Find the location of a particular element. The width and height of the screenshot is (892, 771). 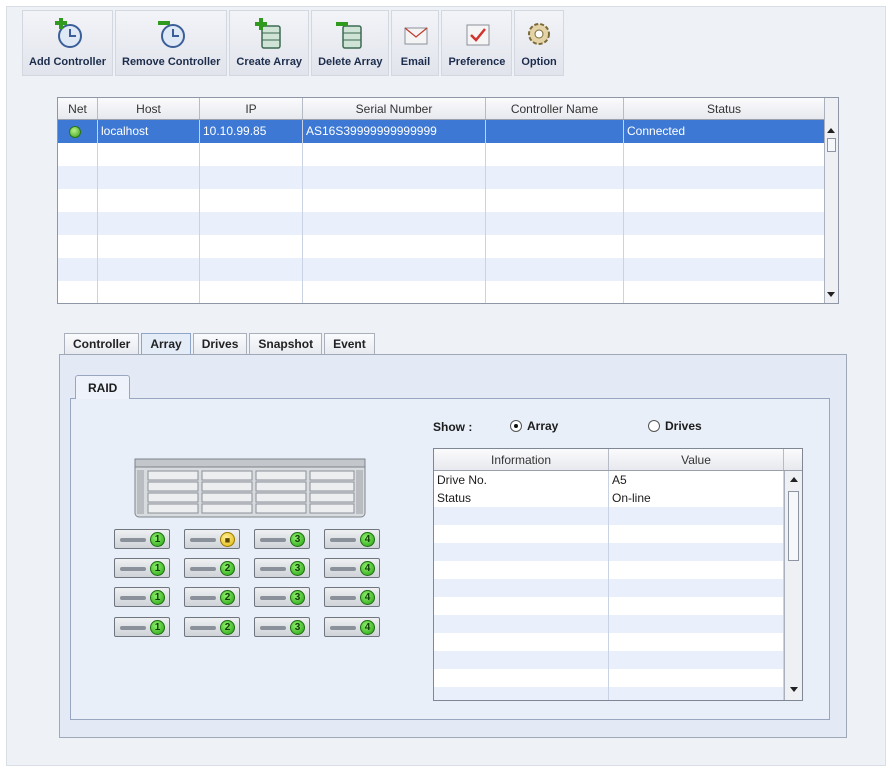

raid-enclosure-image is located at coordinates (250, 488).